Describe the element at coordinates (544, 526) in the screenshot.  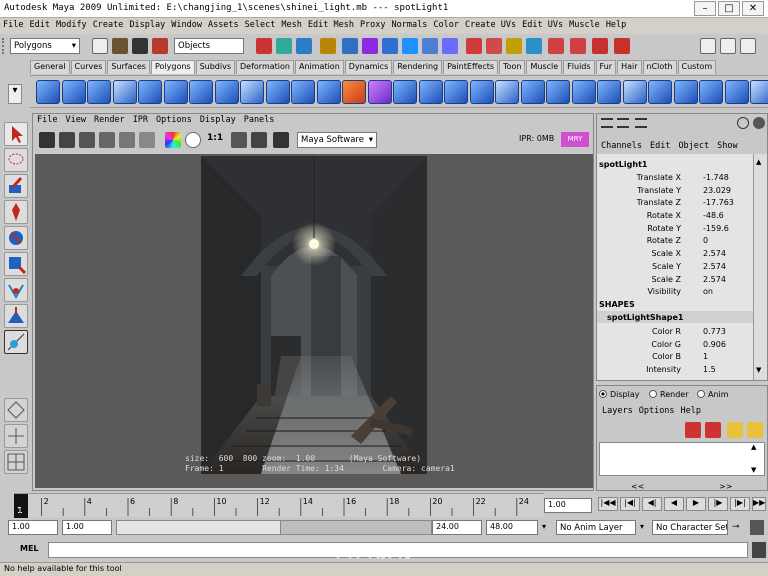
I see `anim-layer-dropdown-icon: ▾` at that location.